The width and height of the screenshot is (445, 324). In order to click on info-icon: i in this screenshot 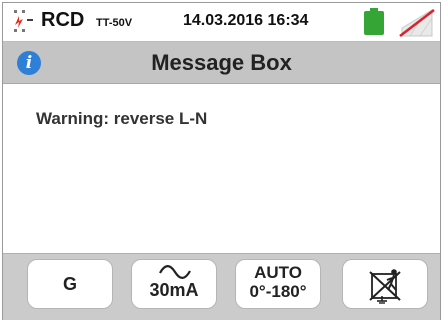, I will do `click(29, 63)`.